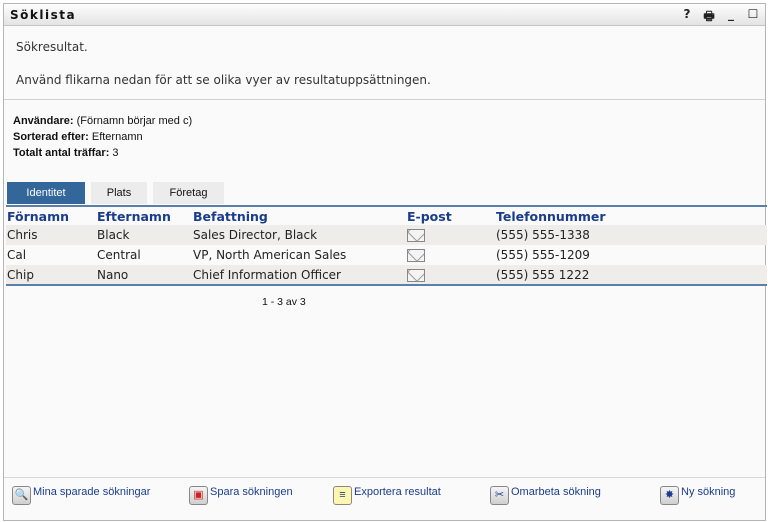 The height and width of the screenshot is (522, 768). Describe the element at coordinates (687, 17) in the screenshot. I see `help-icon: ?` at that location.